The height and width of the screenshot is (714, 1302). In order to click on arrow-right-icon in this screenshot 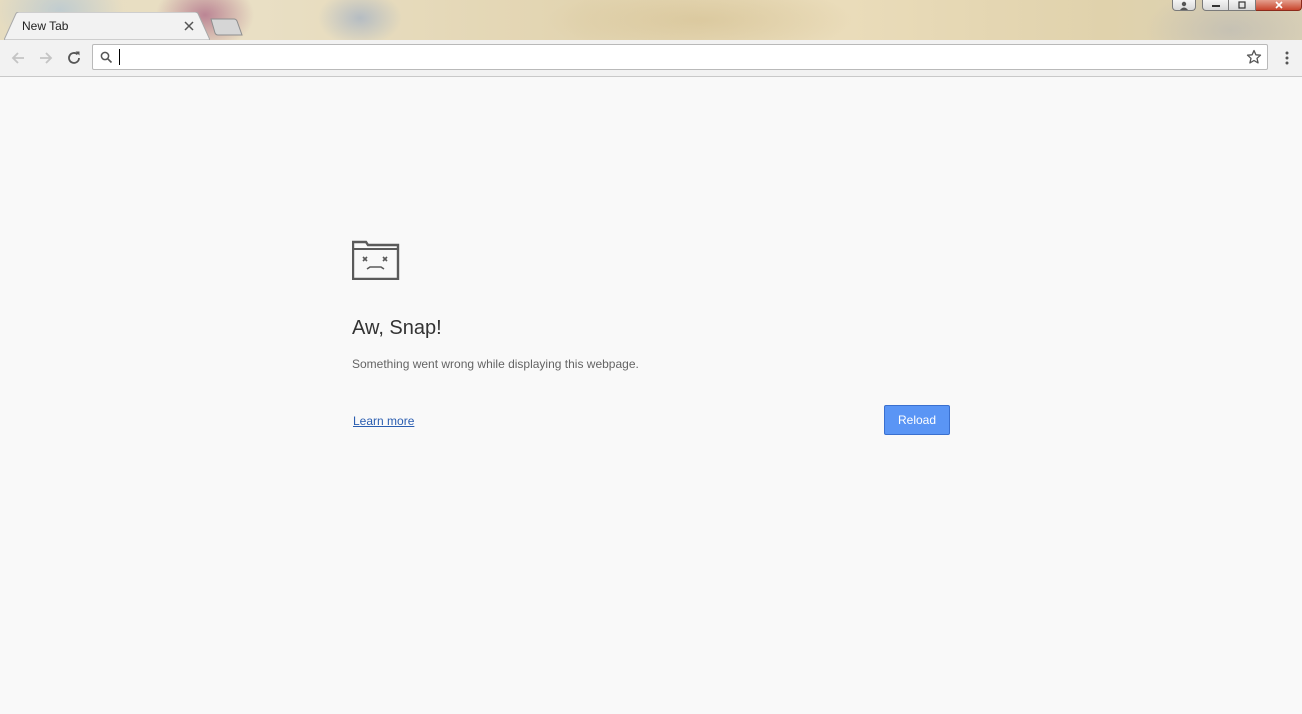, I will do `click(46, 58)`.